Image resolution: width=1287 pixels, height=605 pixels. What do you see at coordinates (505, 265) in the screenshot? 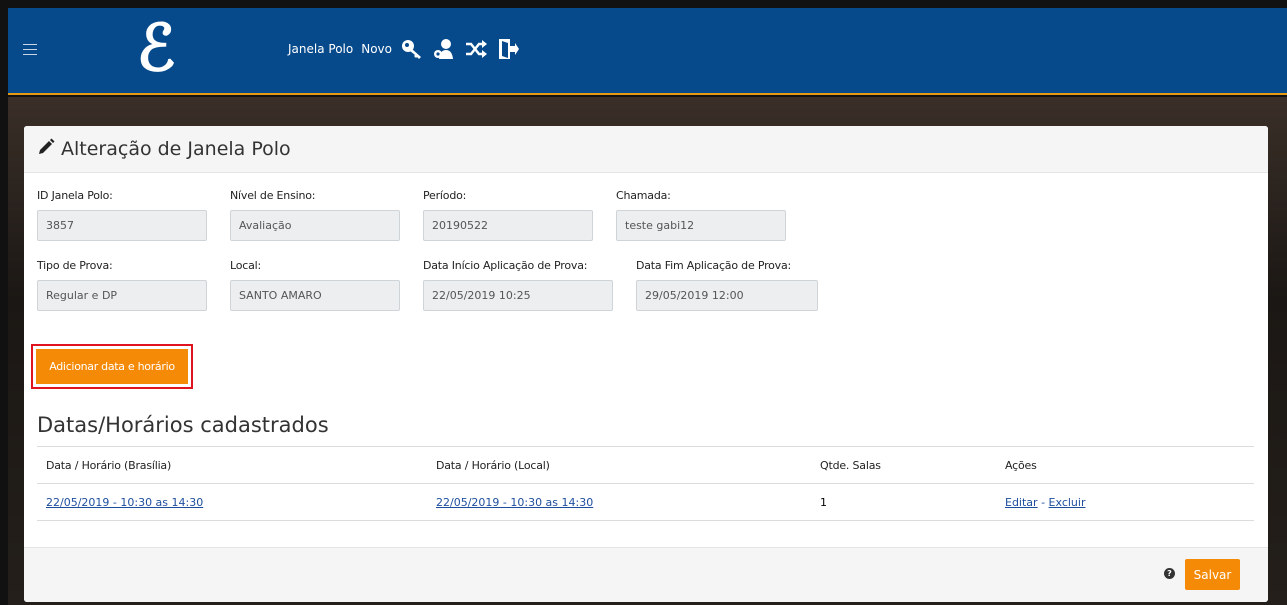
I see `field-label: Data Início Aplicação de Prova:` at bounding box center [505, 265].